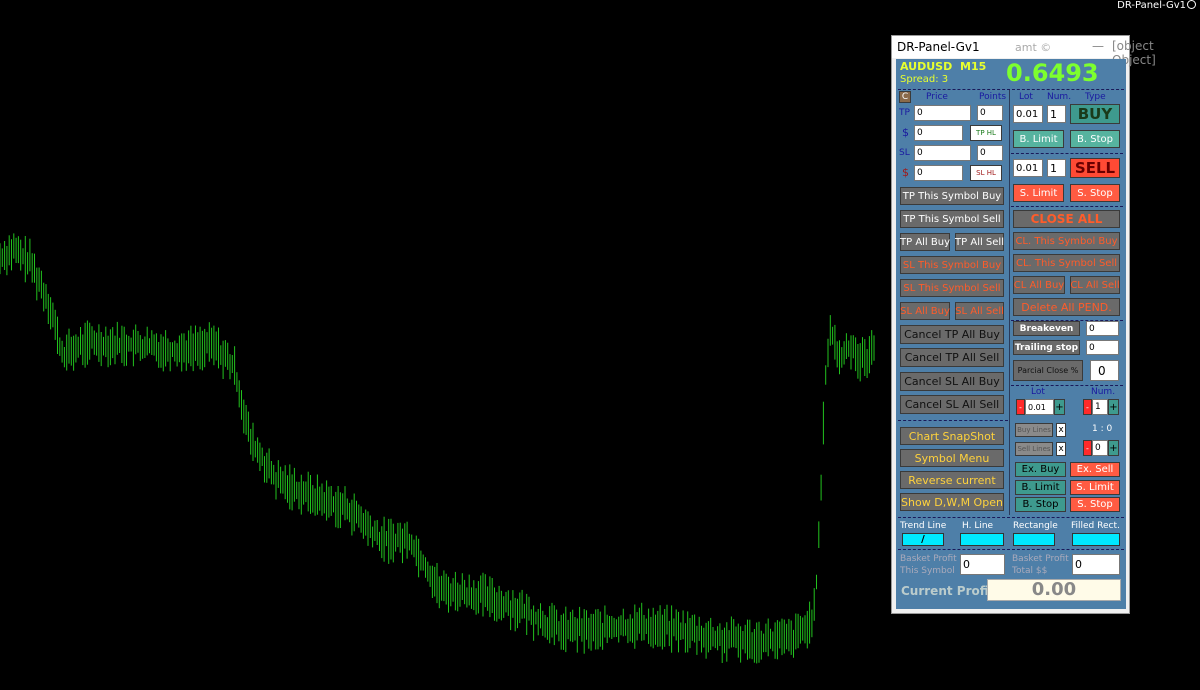 This screenshot has height=690, width=1200. I want to click on tp-label: TP, so click(904, 113).